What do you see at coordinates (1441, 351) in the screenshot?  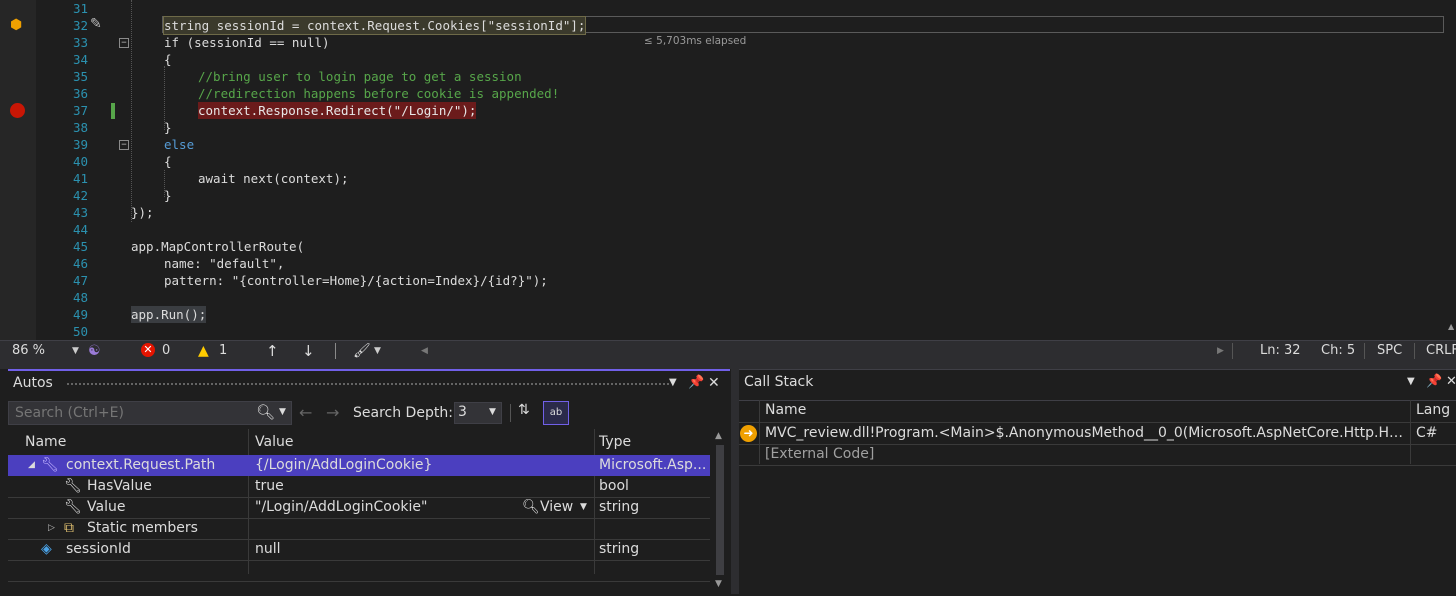 I see `line-ending-indicator: CRLF` at bounding box center [1441, 351].